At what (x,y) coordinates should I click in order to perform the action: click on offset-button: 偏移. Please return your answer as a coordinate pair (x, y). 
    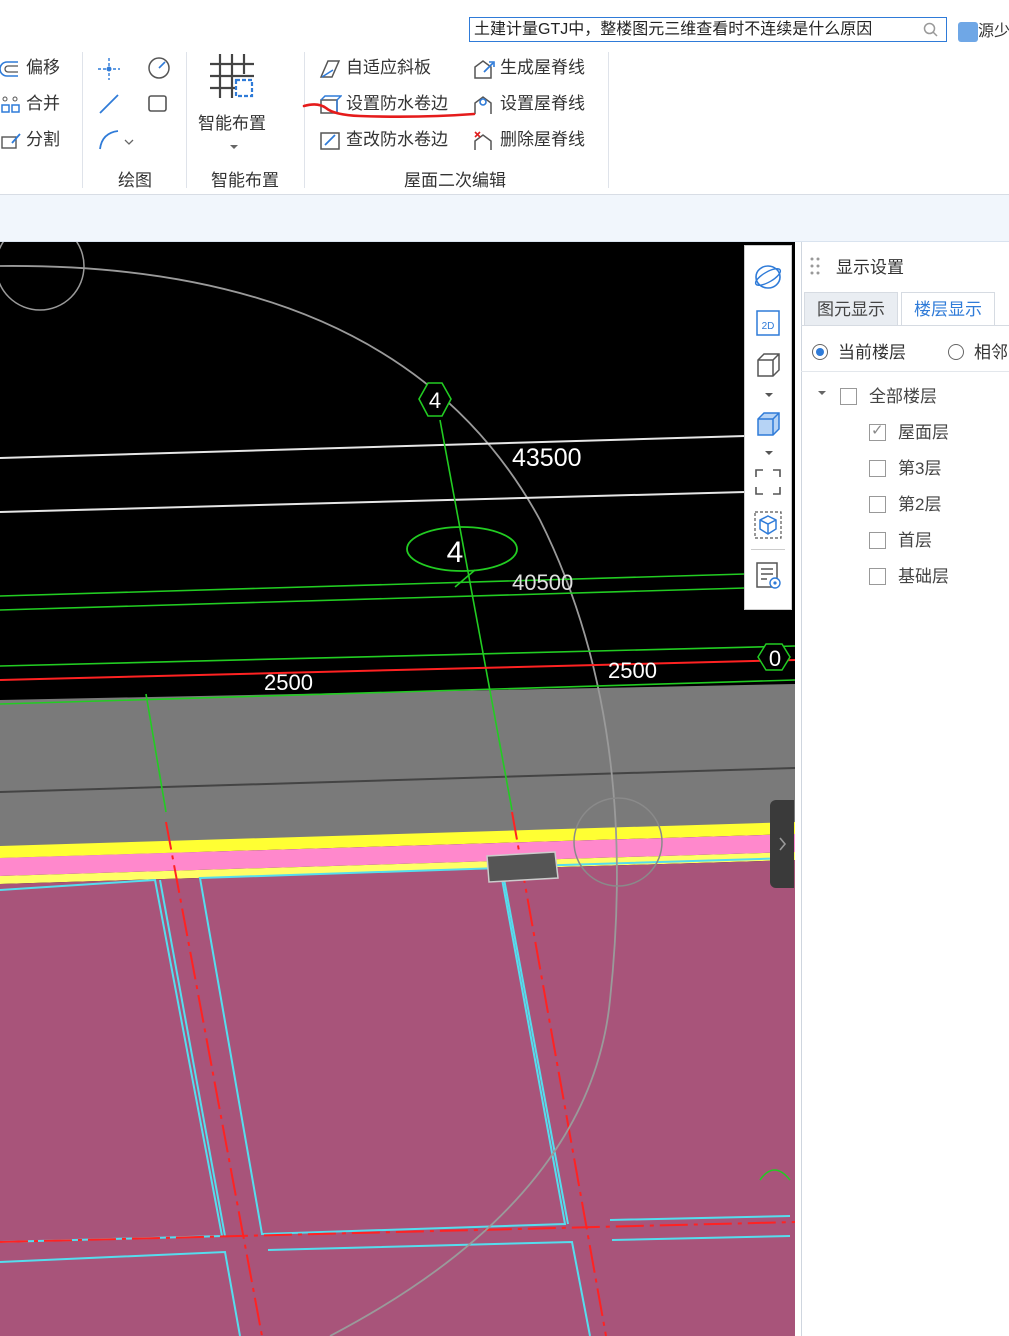
    Looking at the image, I should click on (30, 68).